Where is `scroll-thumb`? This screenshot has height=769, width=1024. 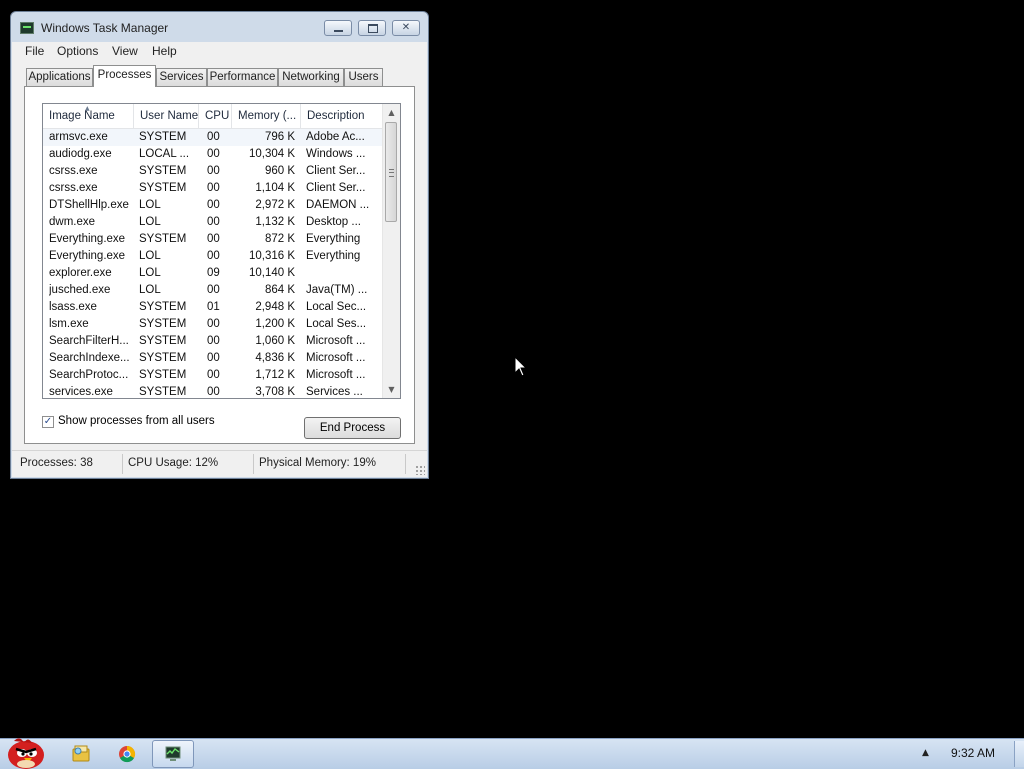 scroll-thumb is located at coordinates (391, 172).